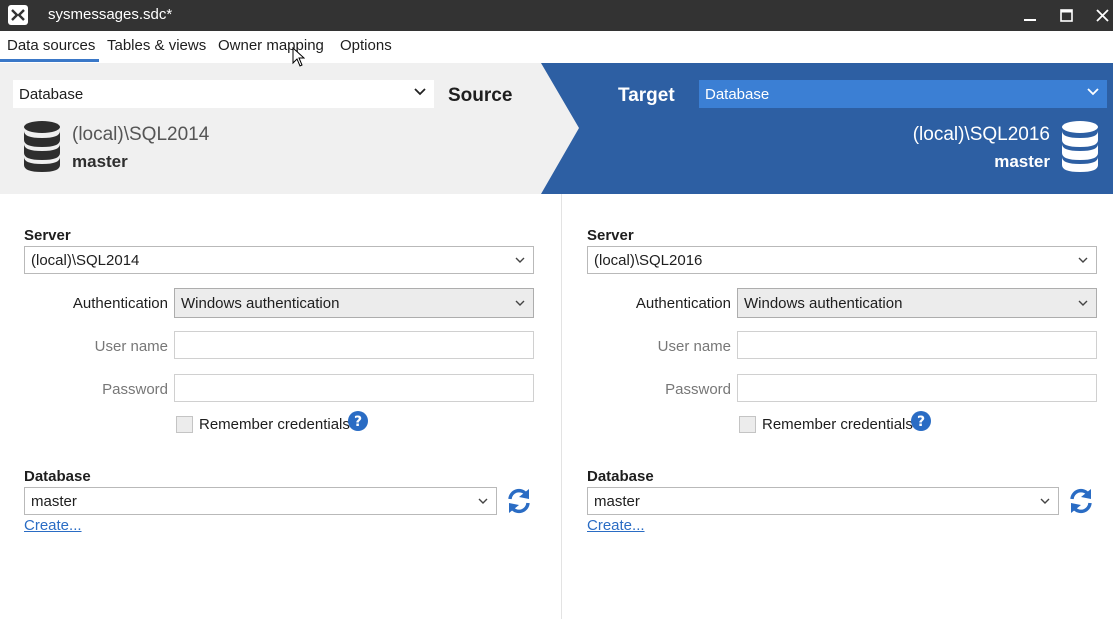 The width and height of the screenshot is (1113, 619). Describe the element at coordinates (54, 501) in the screenshot. I see `source-database-value: master` at that location.